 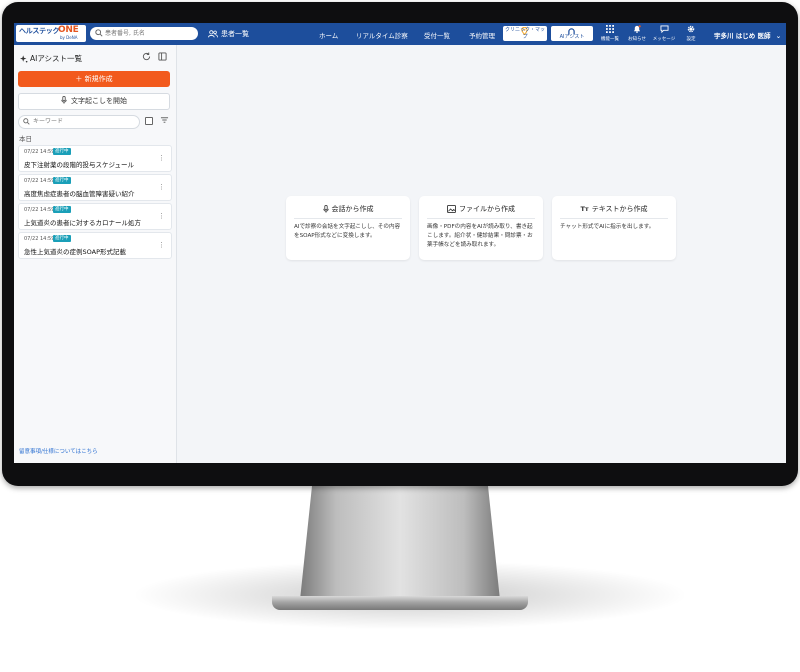 I want to click on message-icon, so click(x=664, y=29).